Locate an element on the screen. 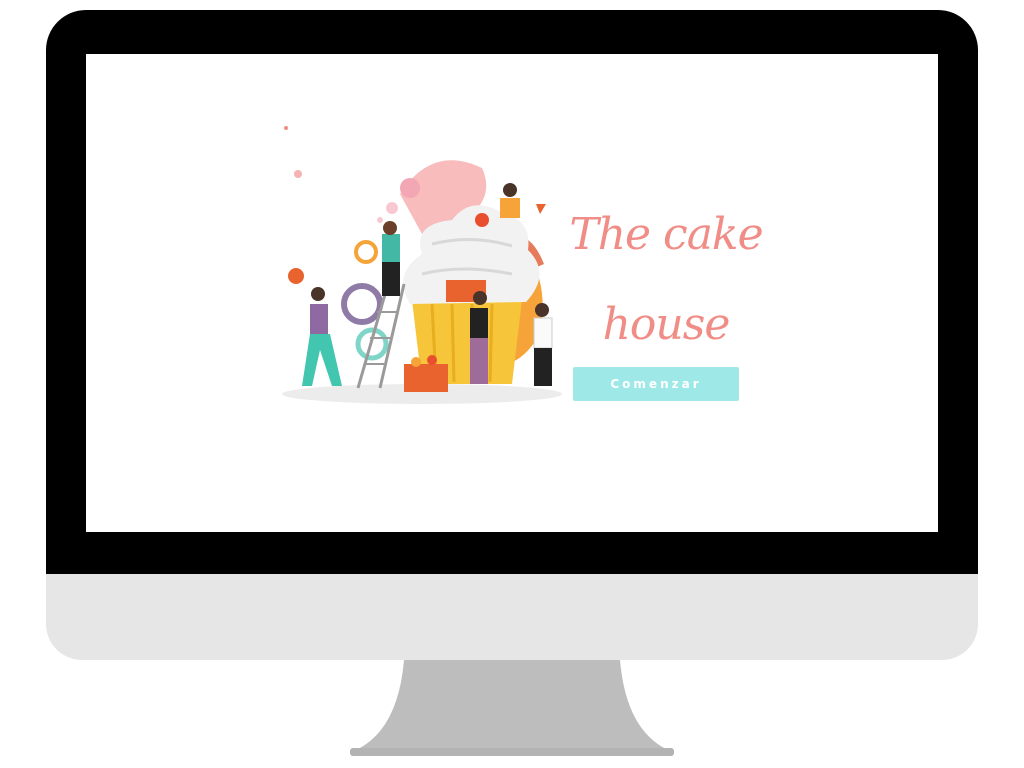 The width and height of the screenshot is (1024, 768). page-title: The cake house is located at coordinates (666, 280).